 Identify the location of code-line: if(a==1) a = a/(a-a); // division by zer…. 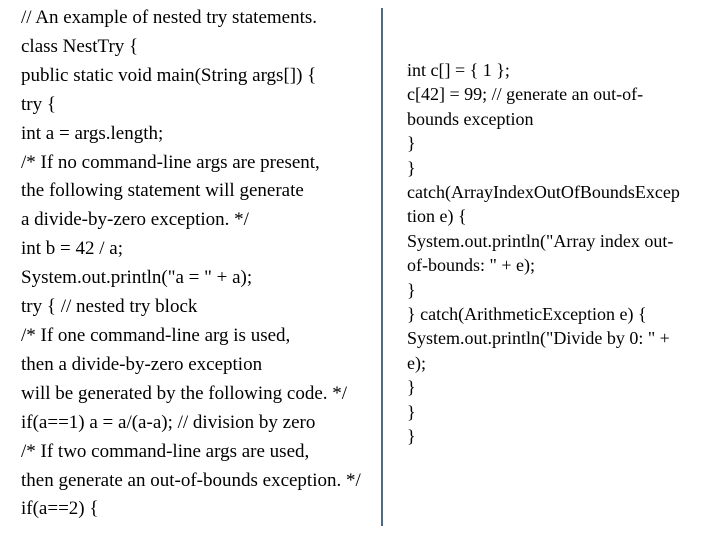
(168, 422).